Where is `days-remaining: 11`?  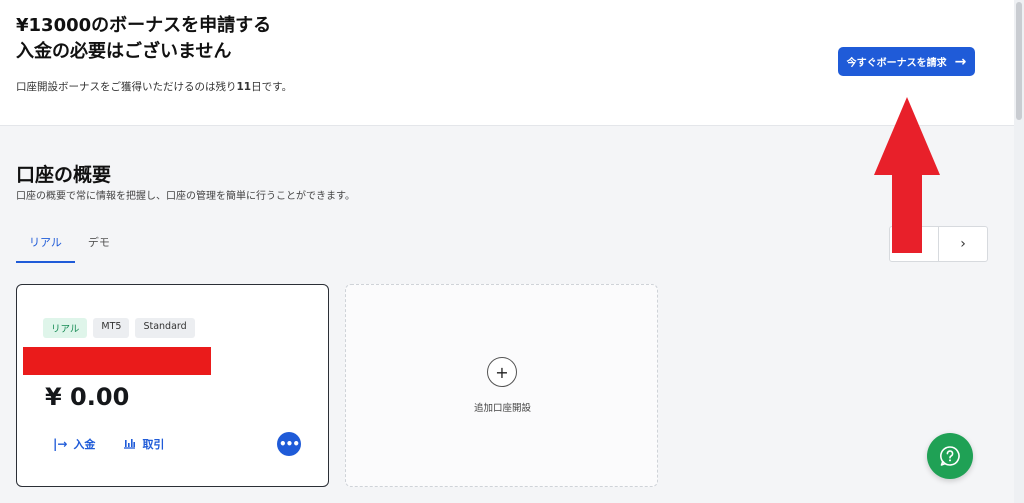 days-remaining: 11 is located at coordinates (244, 87).